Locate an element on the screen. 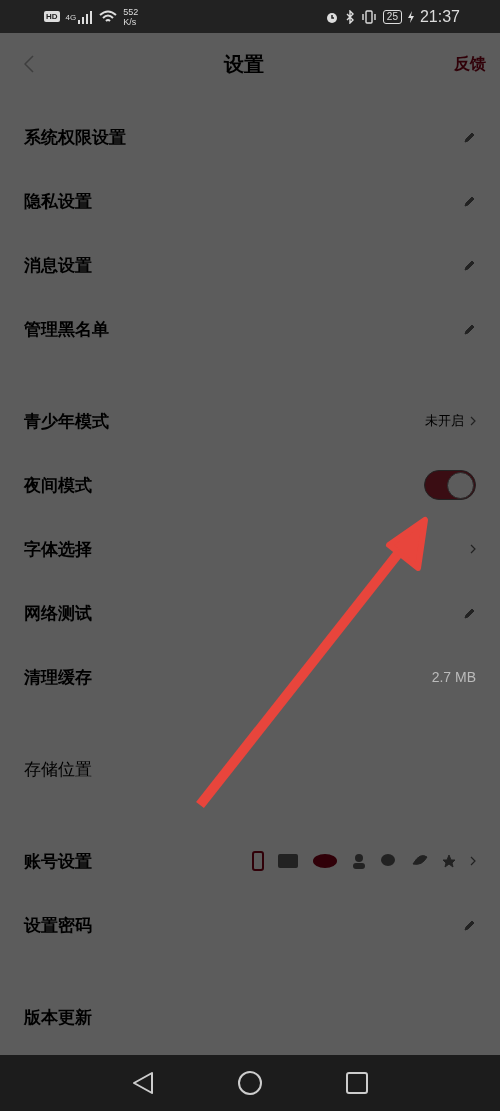 This screenshot has height=1111, width=500. night-mode-toggle is located at coordinates (450, 485).